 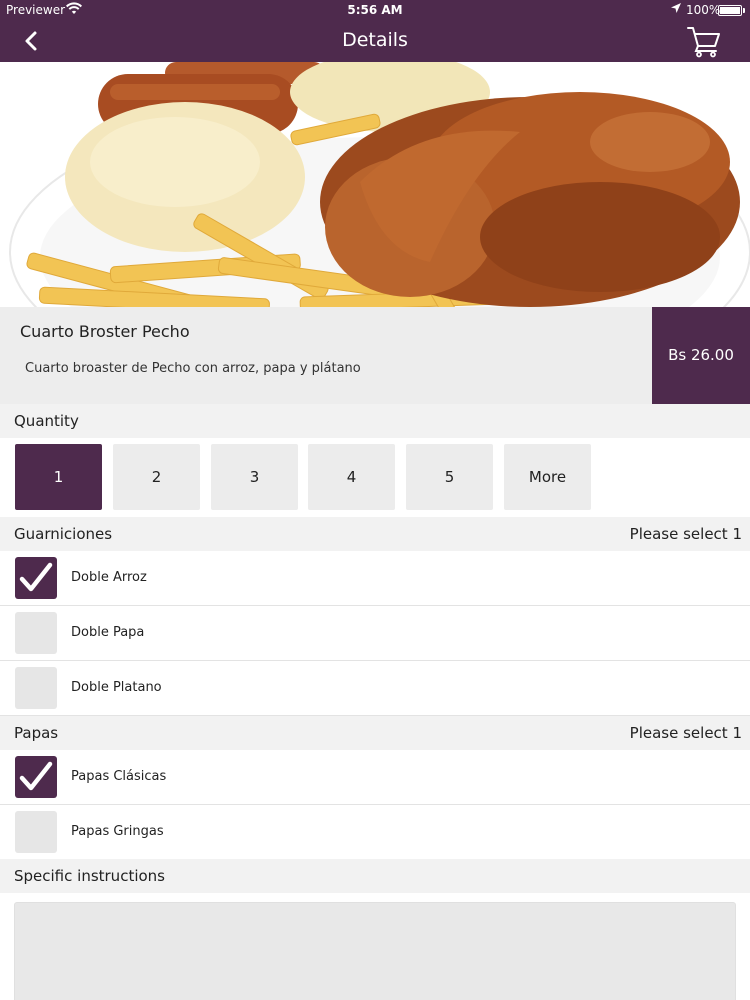 I want to click on checkbox-doble-arroz, so click(x=36, y=578).